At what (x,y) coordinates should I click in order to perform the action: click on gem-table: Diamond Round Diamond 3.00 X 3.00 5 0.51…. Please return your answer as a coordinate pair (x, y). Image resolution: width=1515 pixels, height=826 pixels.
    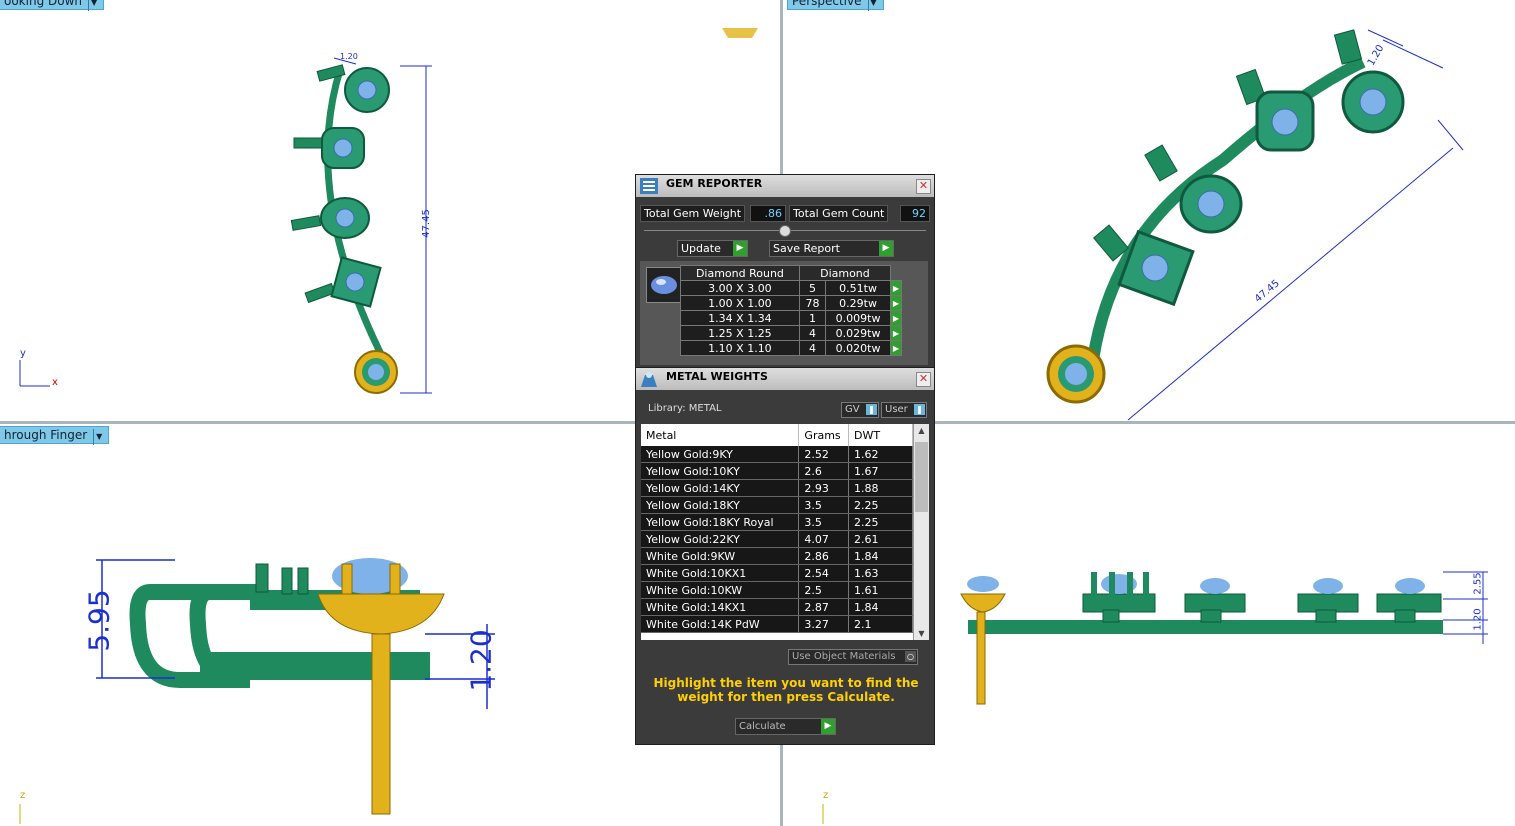
    Looking at the image, I should click on (791, 310).